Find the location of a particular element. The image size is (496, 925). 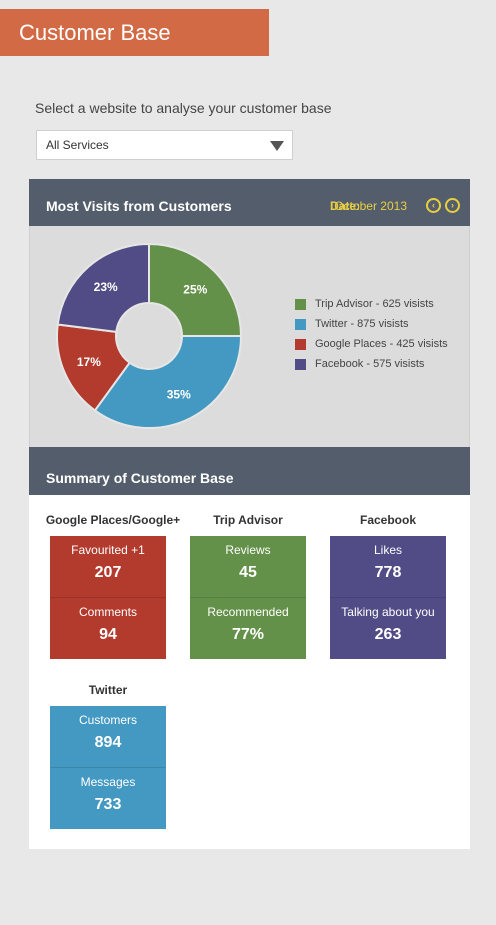

pie-slice-label: 17% is located at coordinates (89, 362).